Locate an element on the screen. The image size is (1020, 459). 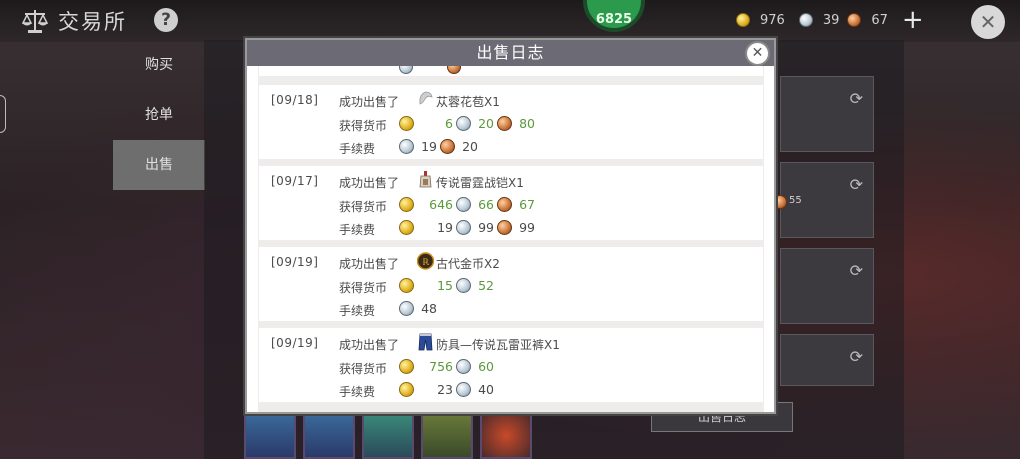
title-area: 交易所 is located at coordinates (73, 21).